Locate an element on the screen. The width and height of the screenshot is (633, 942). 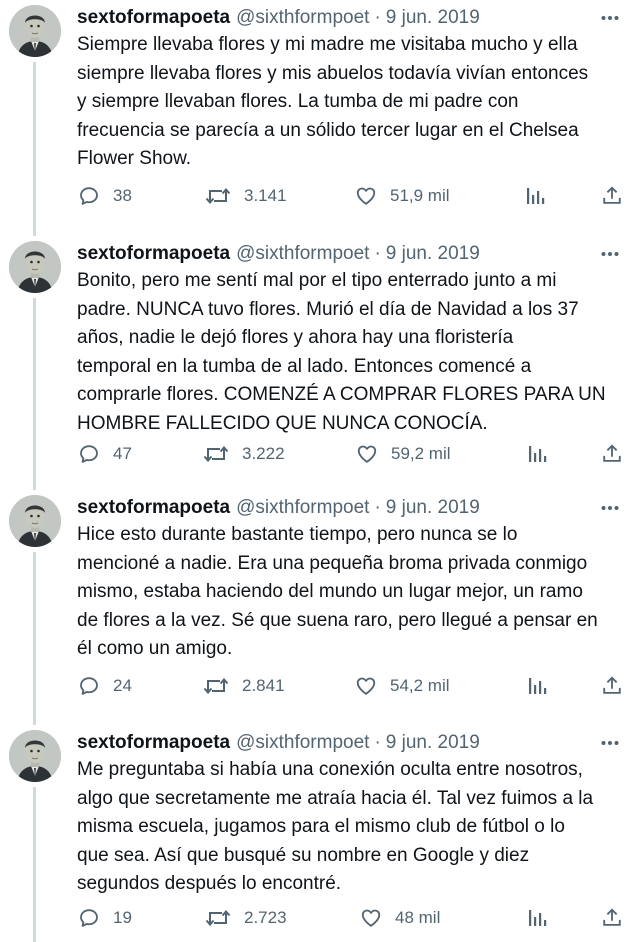
like-count: 51,9 mil is located at coordinates (420, 195).